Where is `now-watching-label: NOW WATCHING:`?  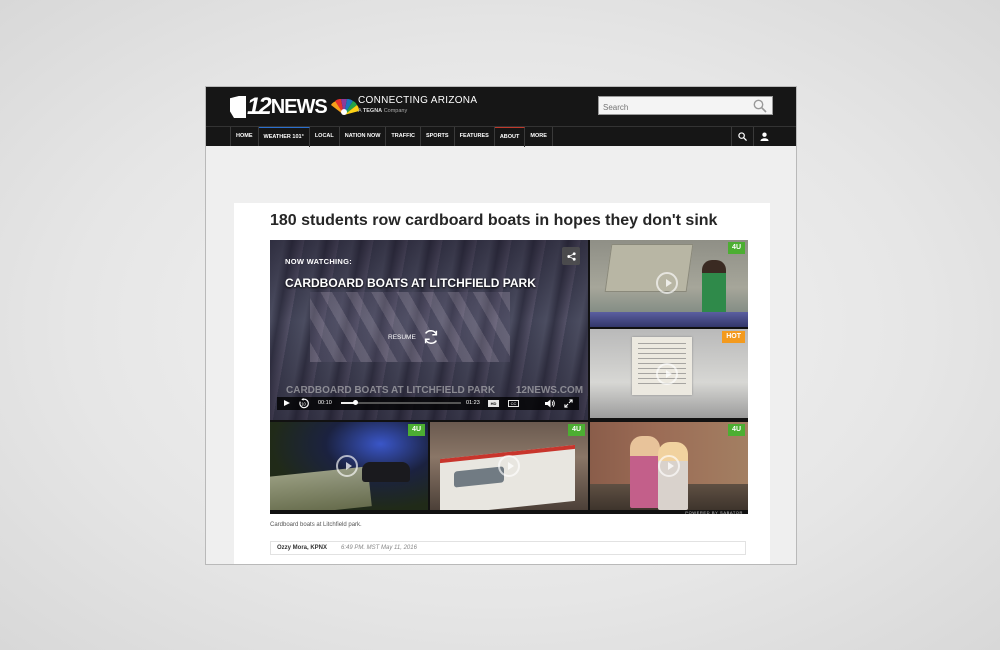 now-watching-label: NOW WATCHING: is located at coordinates (319, 261).